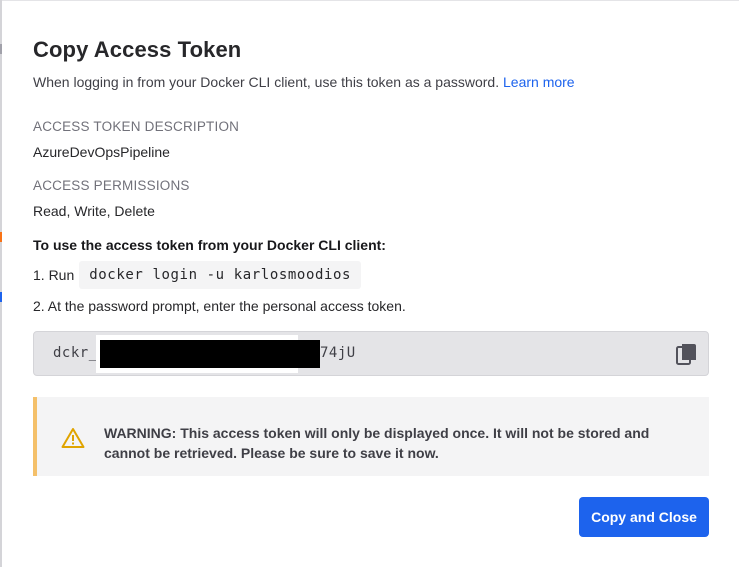  I want to click on copy-icon, so click(687, 355).